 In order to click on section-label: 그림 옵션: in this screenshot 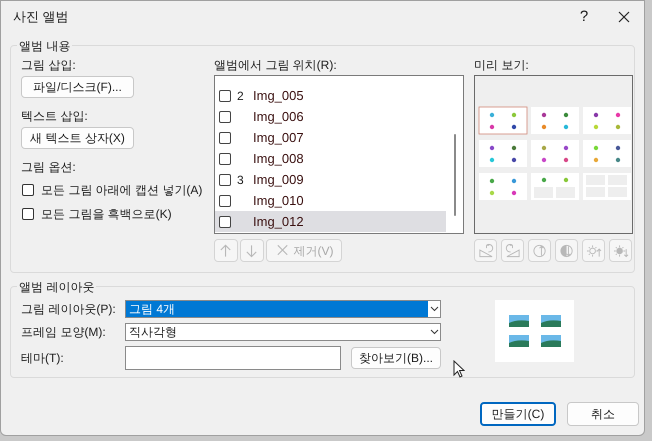, I will do `click(48, 167)`.